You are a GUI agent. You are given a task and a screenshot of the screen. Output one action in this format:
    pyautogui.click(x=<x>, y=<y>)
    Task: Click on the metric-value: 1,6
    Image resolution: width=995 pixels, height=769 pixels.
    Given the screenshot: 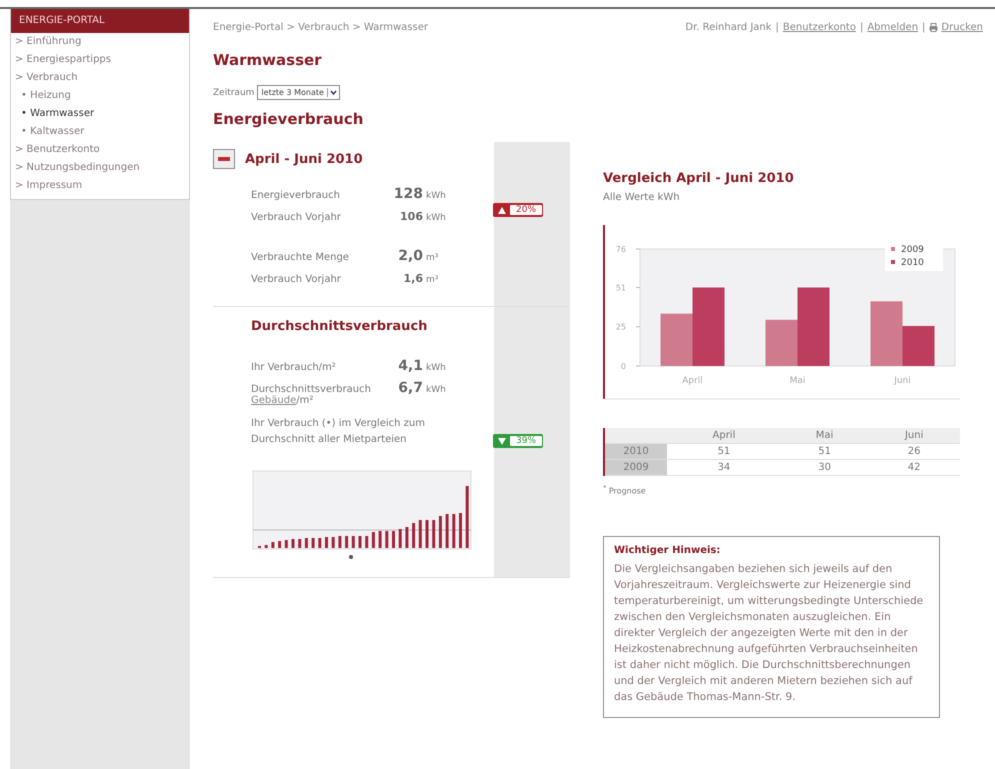 What is the action you would take?
    pyautogui.click(x=412, y=278)
    